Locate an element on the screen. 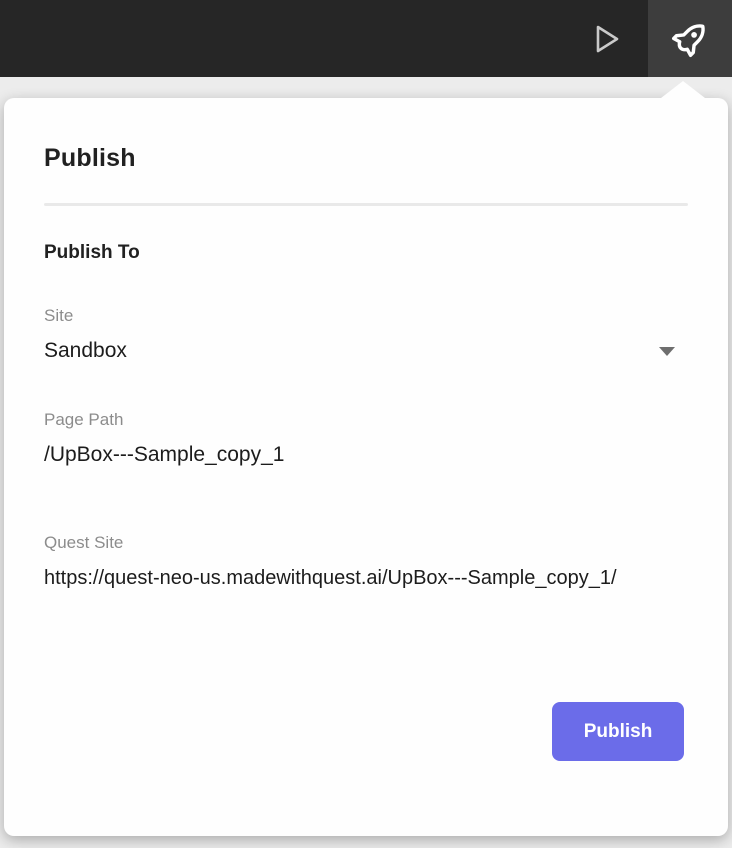  divider is located at coordinates (366, 204).